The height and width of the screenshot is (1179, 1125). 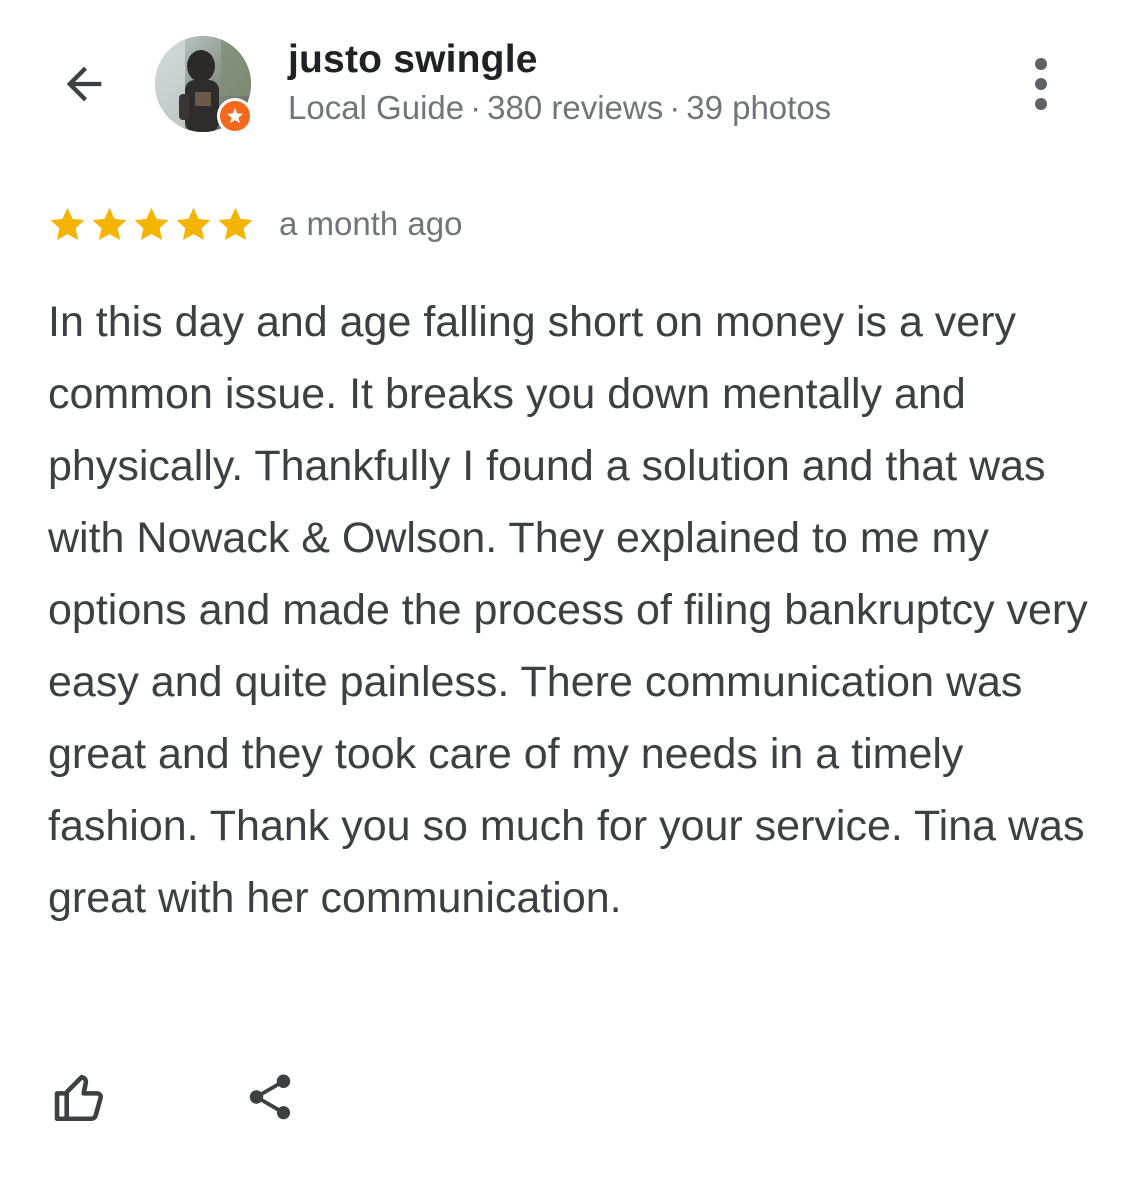 I want to click on photos-count: 39 photos, so click(x=759, y=107).